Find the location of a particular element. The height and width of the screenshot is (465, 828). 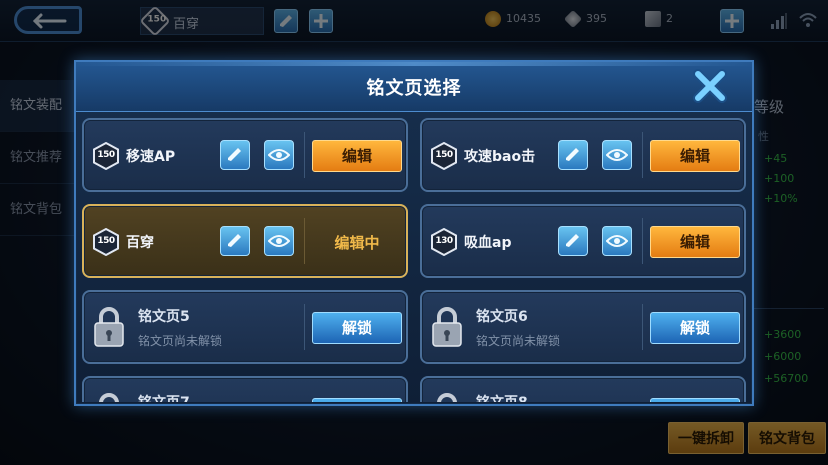

level-badge: 130 is located at coordinates (444, 242).